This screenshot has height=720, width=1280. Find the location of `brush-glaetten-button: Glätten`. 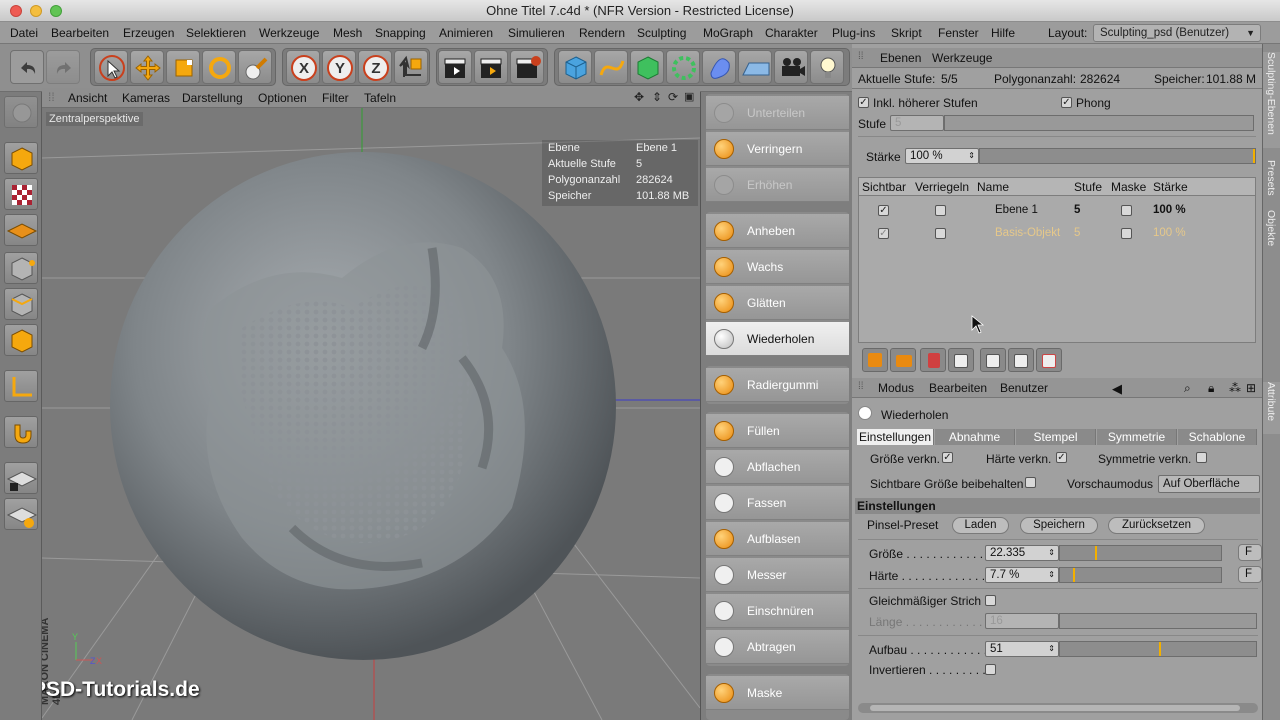

brush-glaetten-button: Glätten is located at coordinates (777, 303).